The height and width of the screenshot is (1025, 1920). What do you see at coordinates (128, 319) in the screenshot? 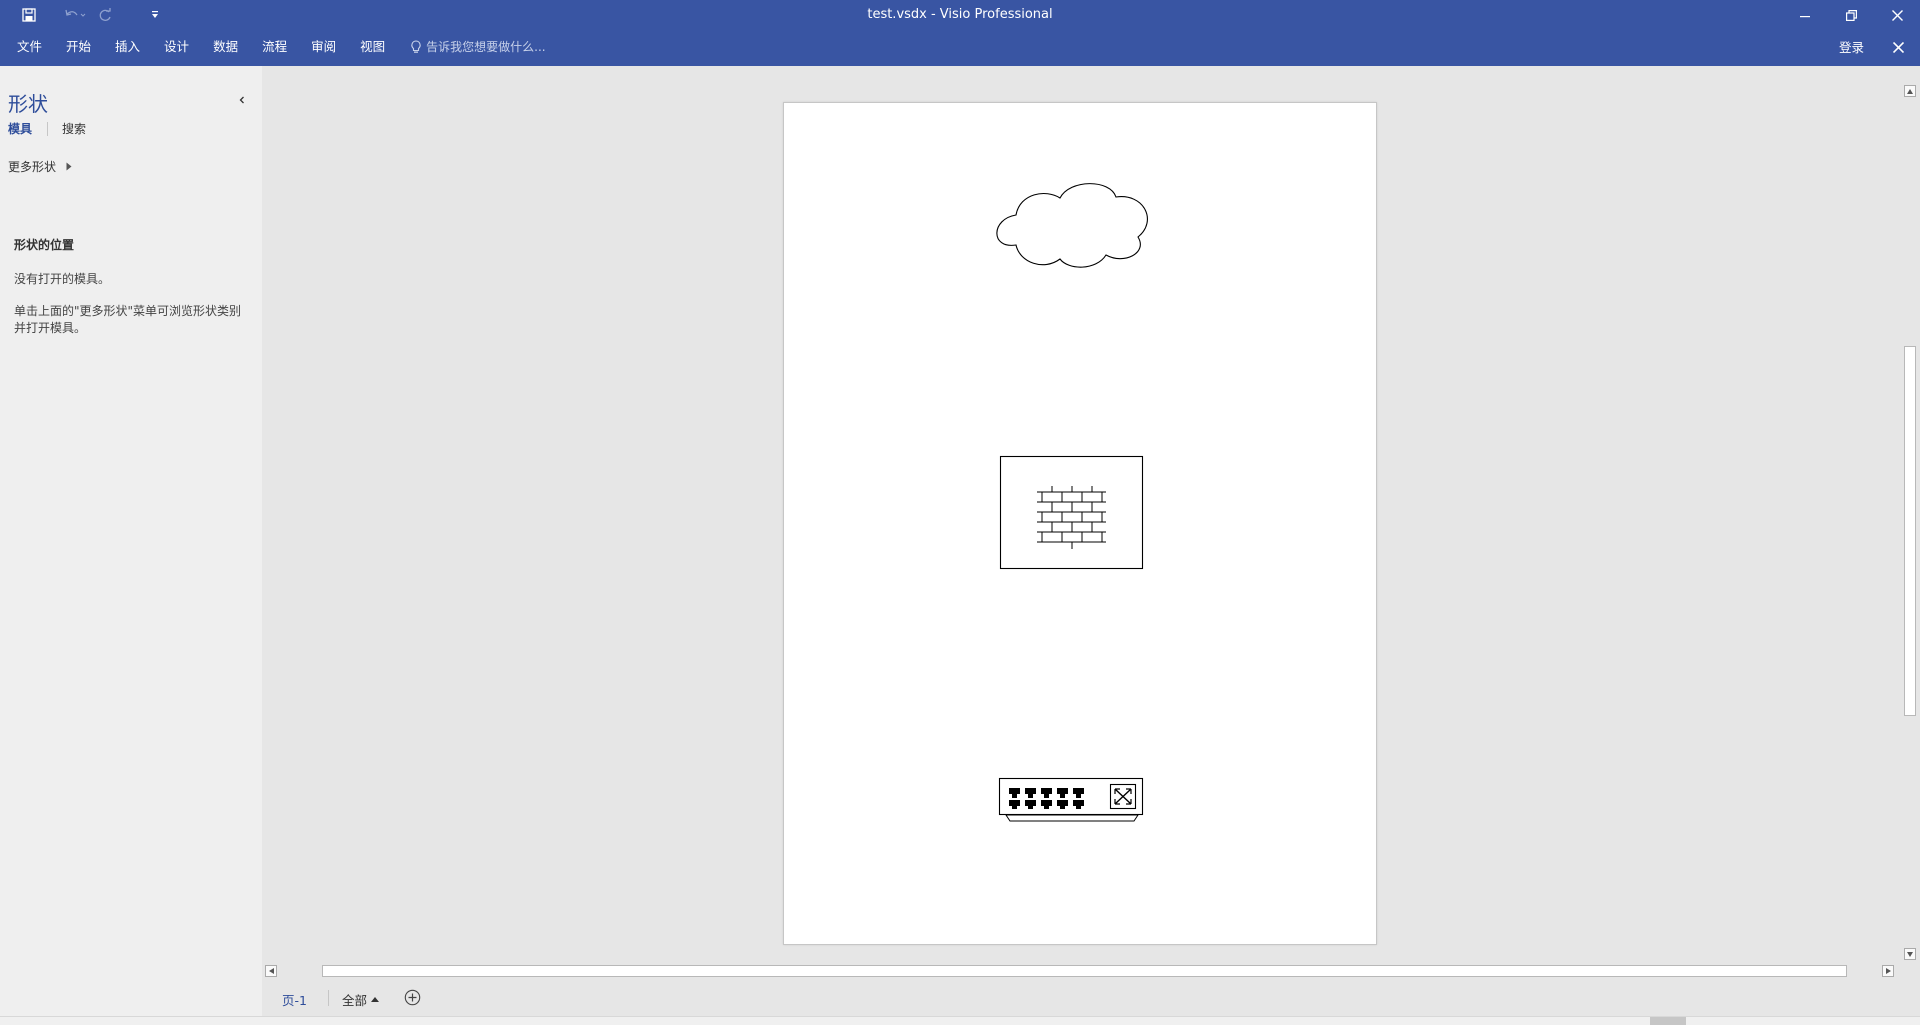
I see `more-shapes-hint: 单击上面的"更多形状"菜单可浏览形状类别并打开模具。` at bounding box center [128, 319].